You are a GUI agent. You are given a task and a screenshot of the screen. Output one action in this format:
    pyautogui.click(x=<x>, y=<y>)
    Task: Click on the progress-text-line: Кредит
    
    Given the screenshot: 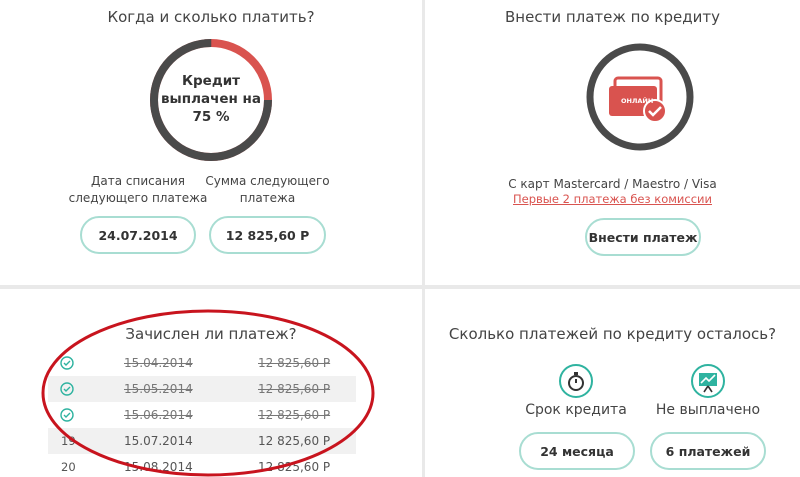 What is the action you would take?
    pyautogui.click(x=211, y=81)
    